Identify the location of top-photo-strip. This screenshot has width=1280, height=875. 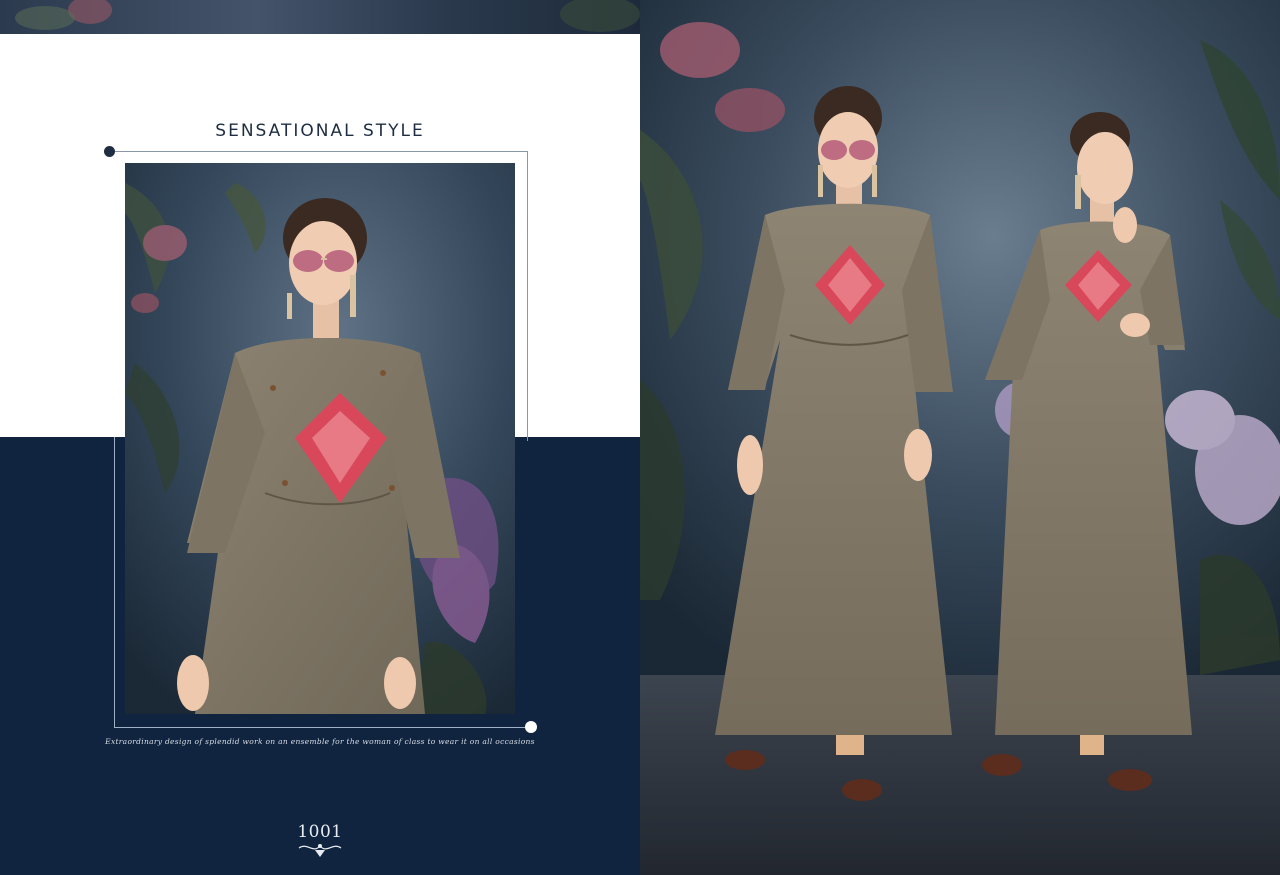
(320, 17).